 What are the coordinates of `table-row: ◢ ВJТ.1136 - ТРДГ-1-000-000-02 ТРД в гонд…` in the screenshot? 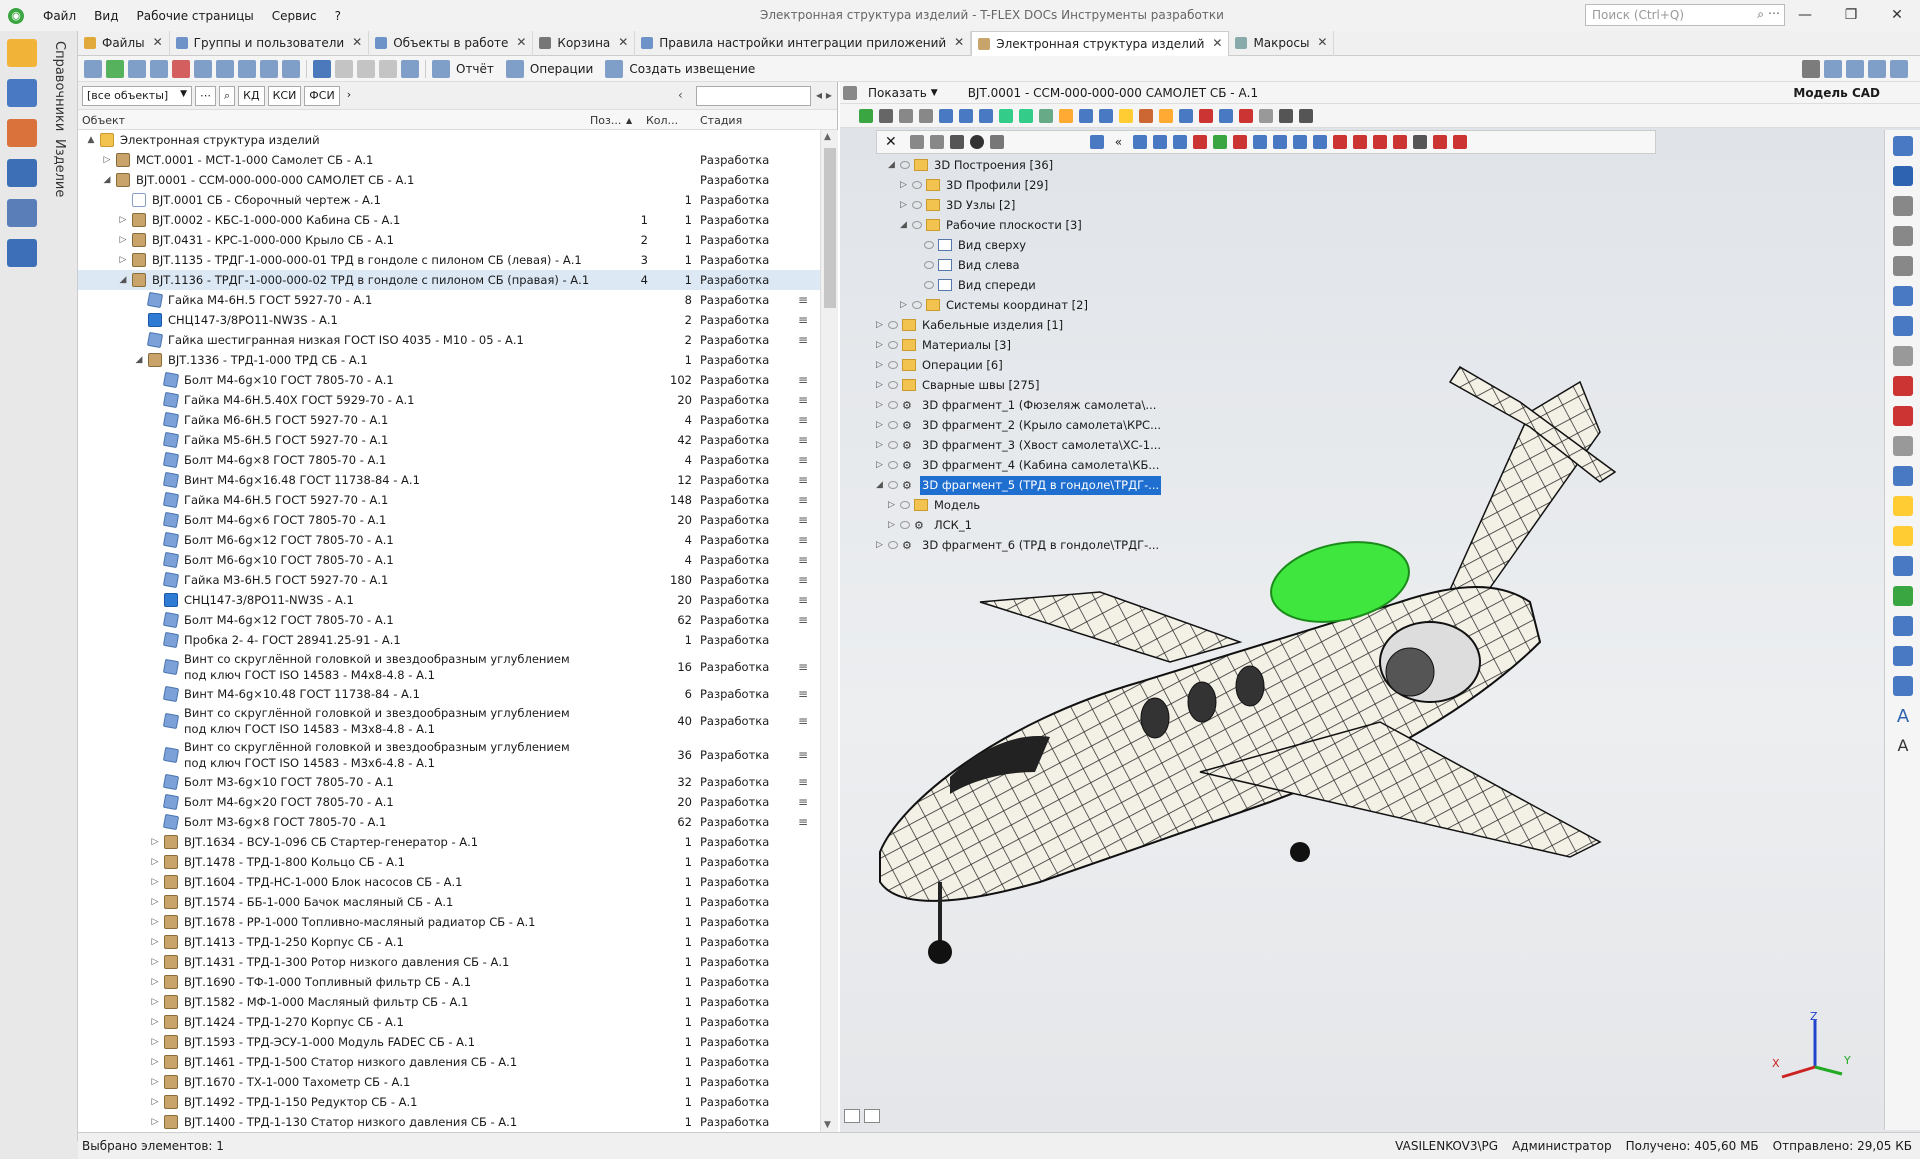 It's located at (449, 280).